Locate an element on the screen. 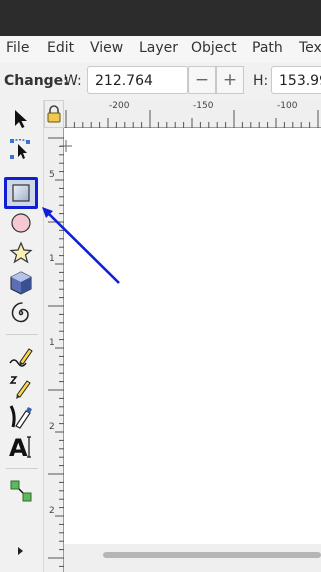  menu-file: File is located at coordinates (17, 48).